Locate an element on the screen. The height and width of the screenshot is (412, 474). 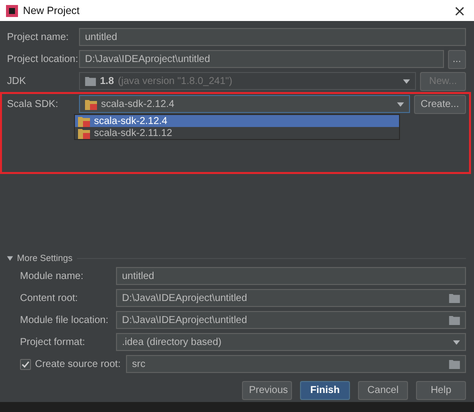
source-root-checkbox: Create source root: is located at coordinates (64, 364).